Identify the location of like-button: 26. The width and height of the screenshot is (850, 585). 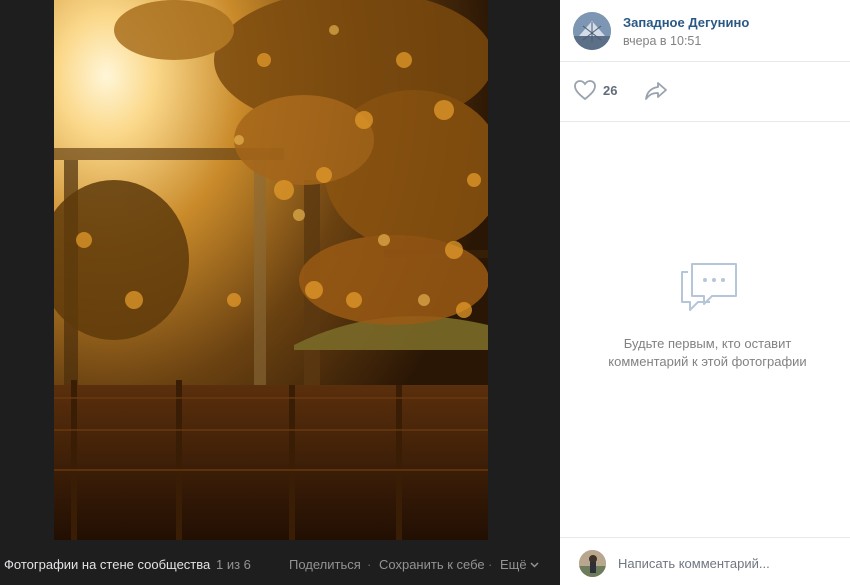
(595, 90).